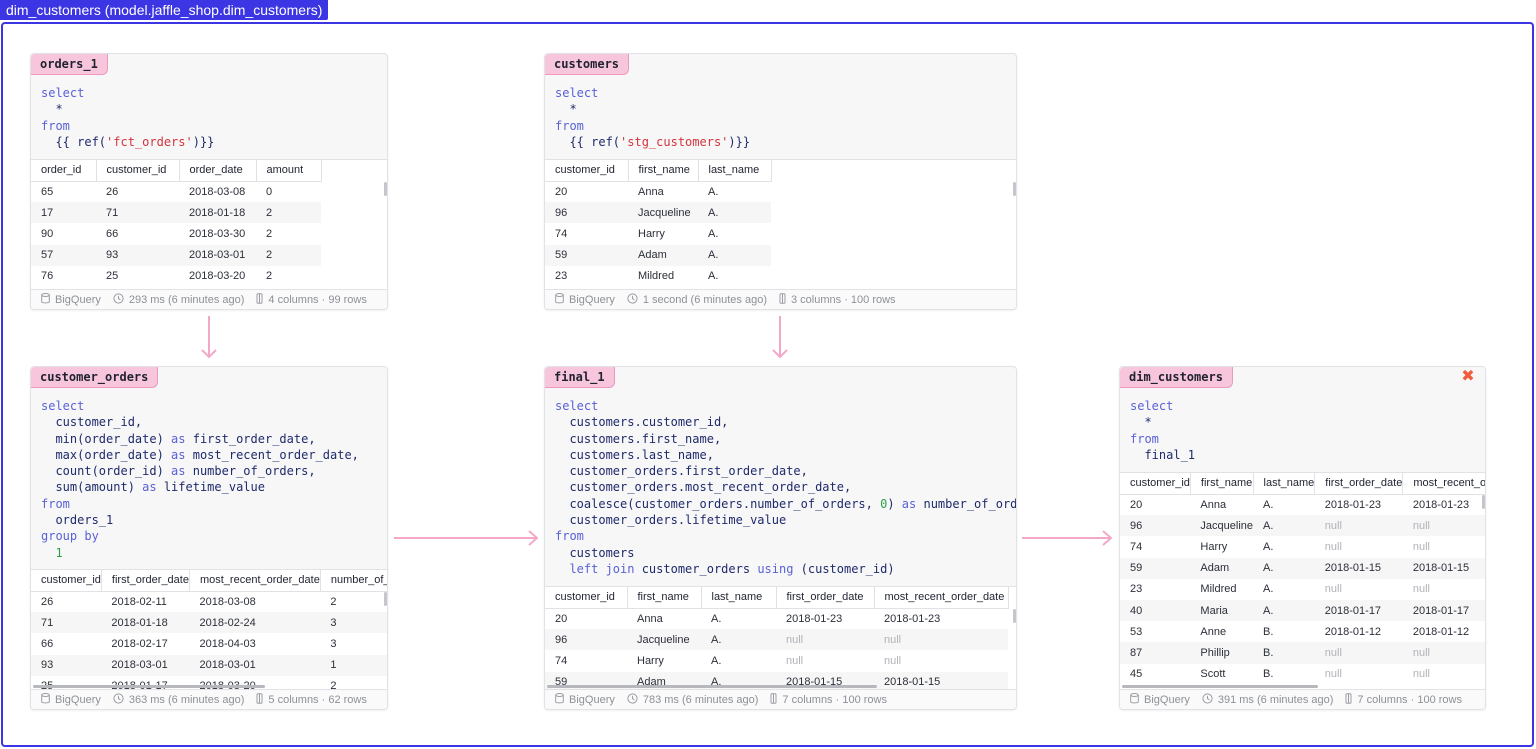 The image size is (1536, 749). What do you see at coordinates (1468, 377) in the screenshot?
I see `close-icon: ✖` at bounding box center [1468, 377].